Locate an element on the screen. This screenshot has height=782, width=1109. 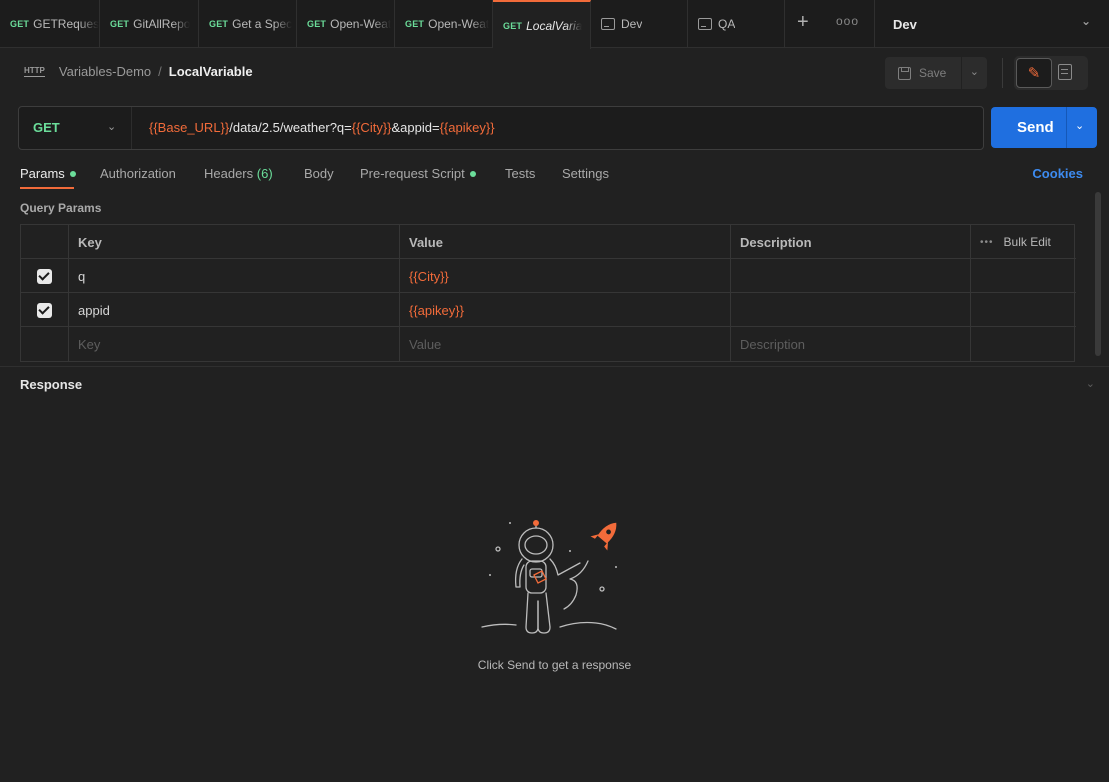
tab-label: Open-Weat is located at coordinates (459, 24).